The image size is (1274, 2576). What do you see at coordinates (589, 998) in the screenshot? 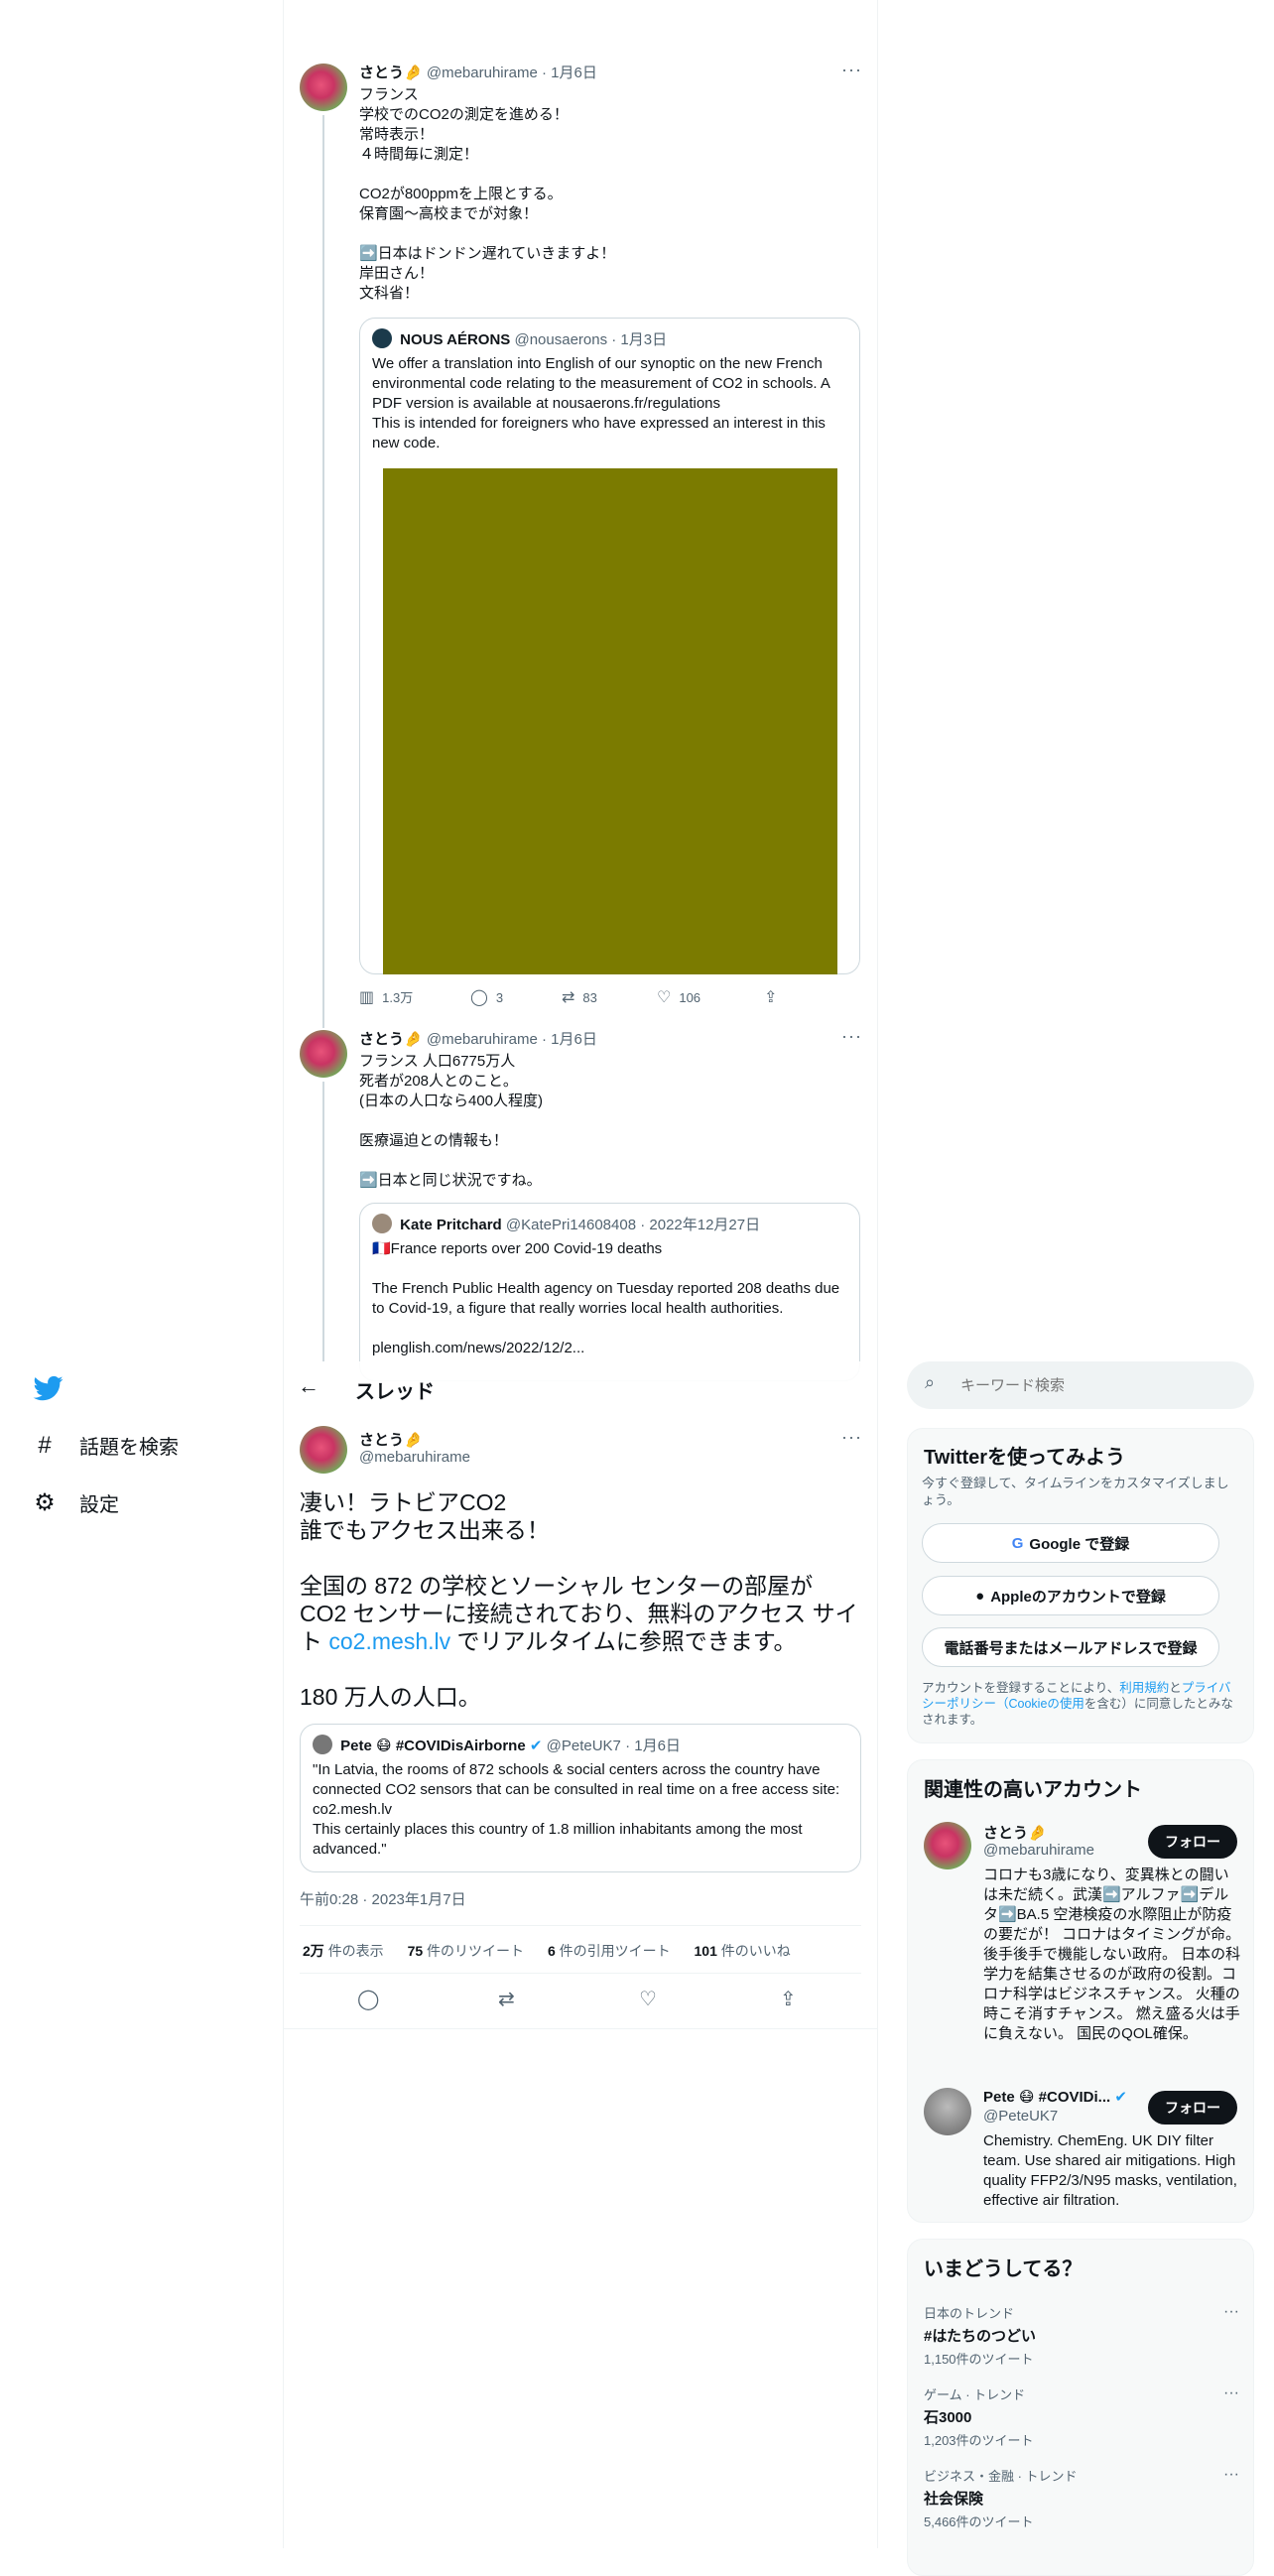
I see `retweet-count: 83` at bounding box center [589, 998].